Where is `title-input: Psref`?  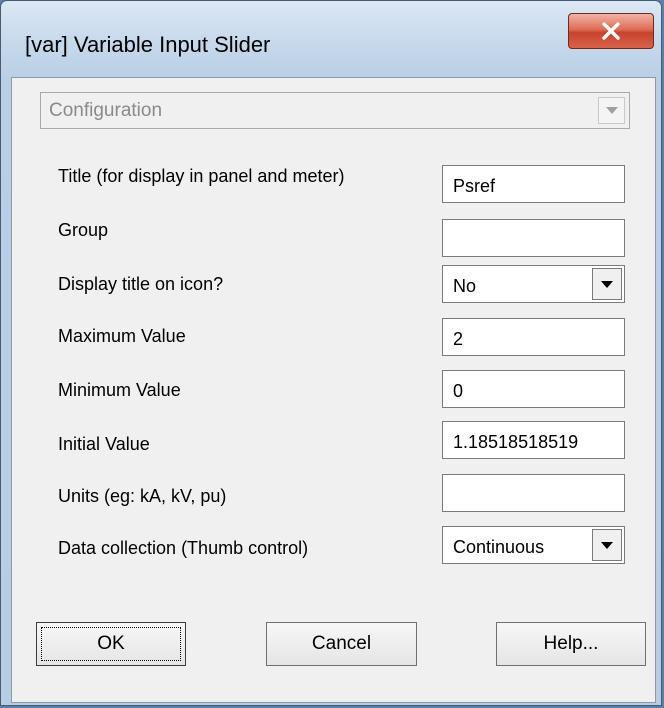
title-input: Psref is located at coordinates (533, 184).